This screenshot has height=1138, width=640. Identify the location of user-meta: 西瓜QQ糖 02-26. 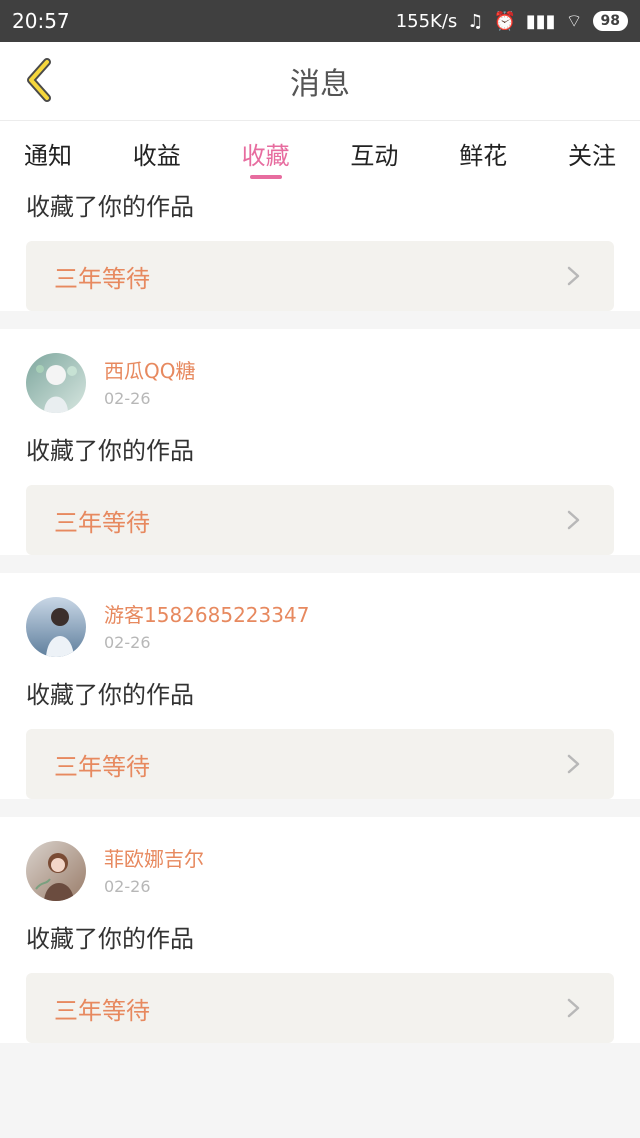
(149, 383).